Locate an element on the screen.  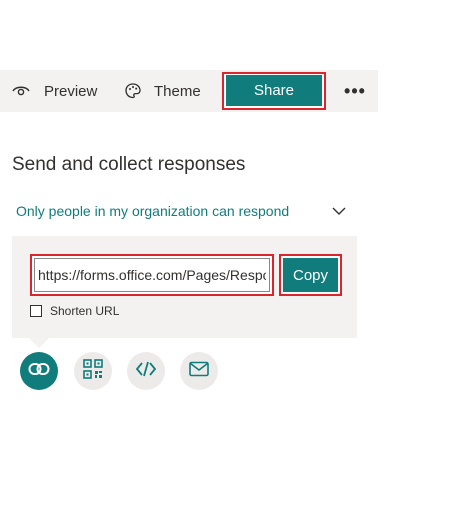
share-email-button is located at coordinates (199, 371).